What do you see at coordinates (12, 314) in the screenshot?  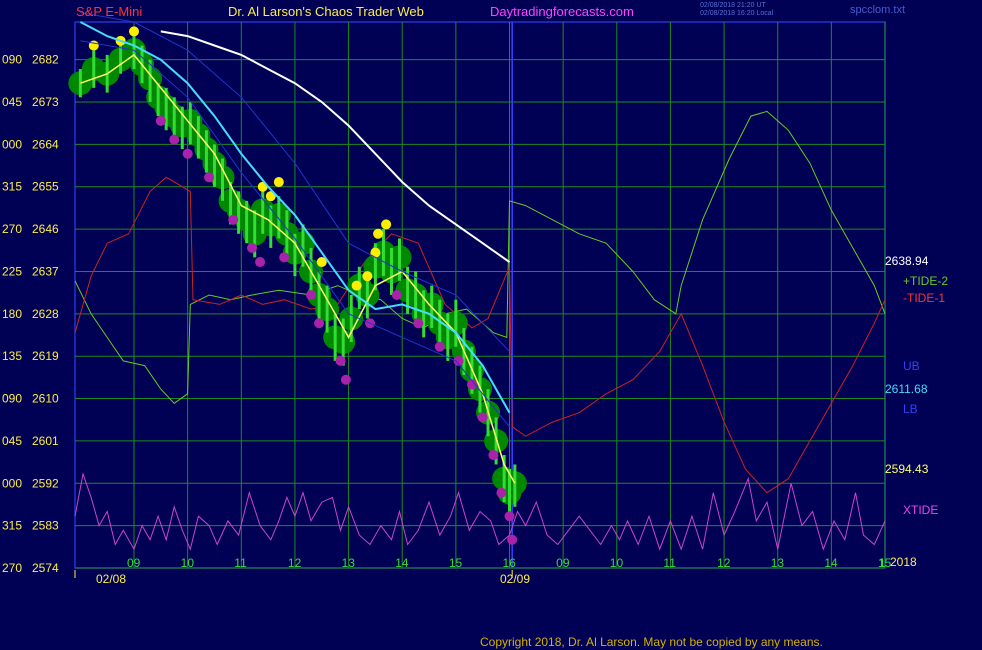 I see `y-tick-prefix: 180` at bounding box center [12, 314].